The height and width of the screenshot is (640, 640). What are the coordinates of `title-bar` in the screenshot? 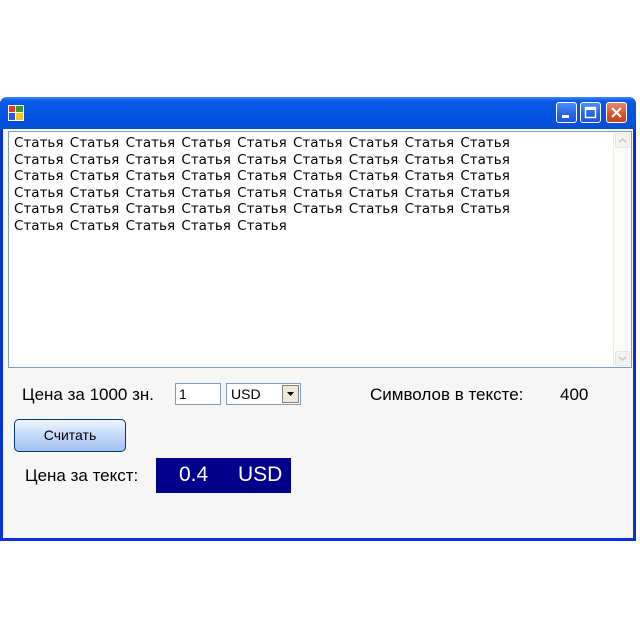 It's located at (318, 113).